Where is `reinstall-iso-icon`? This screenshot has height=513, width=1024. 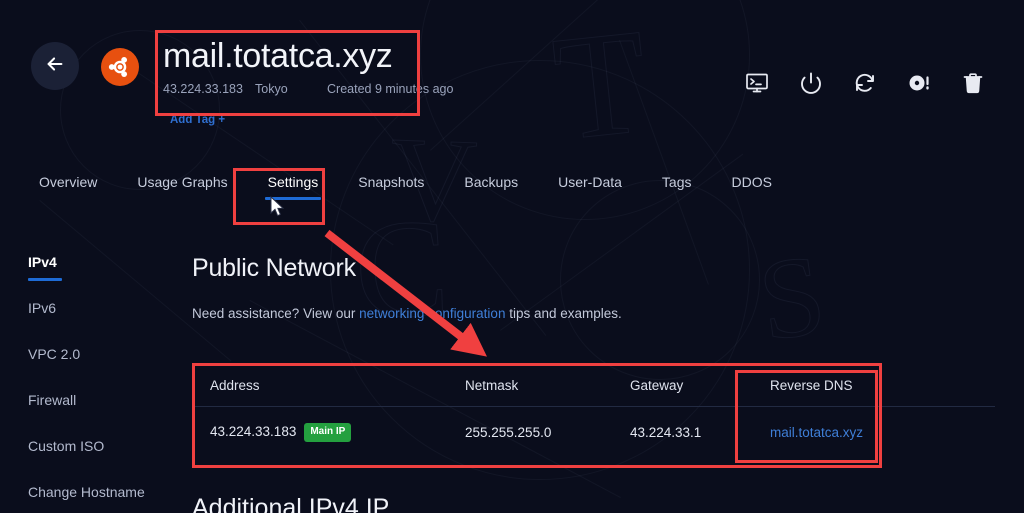
reinstall-iso-icon is located at coordinates (919, 83).